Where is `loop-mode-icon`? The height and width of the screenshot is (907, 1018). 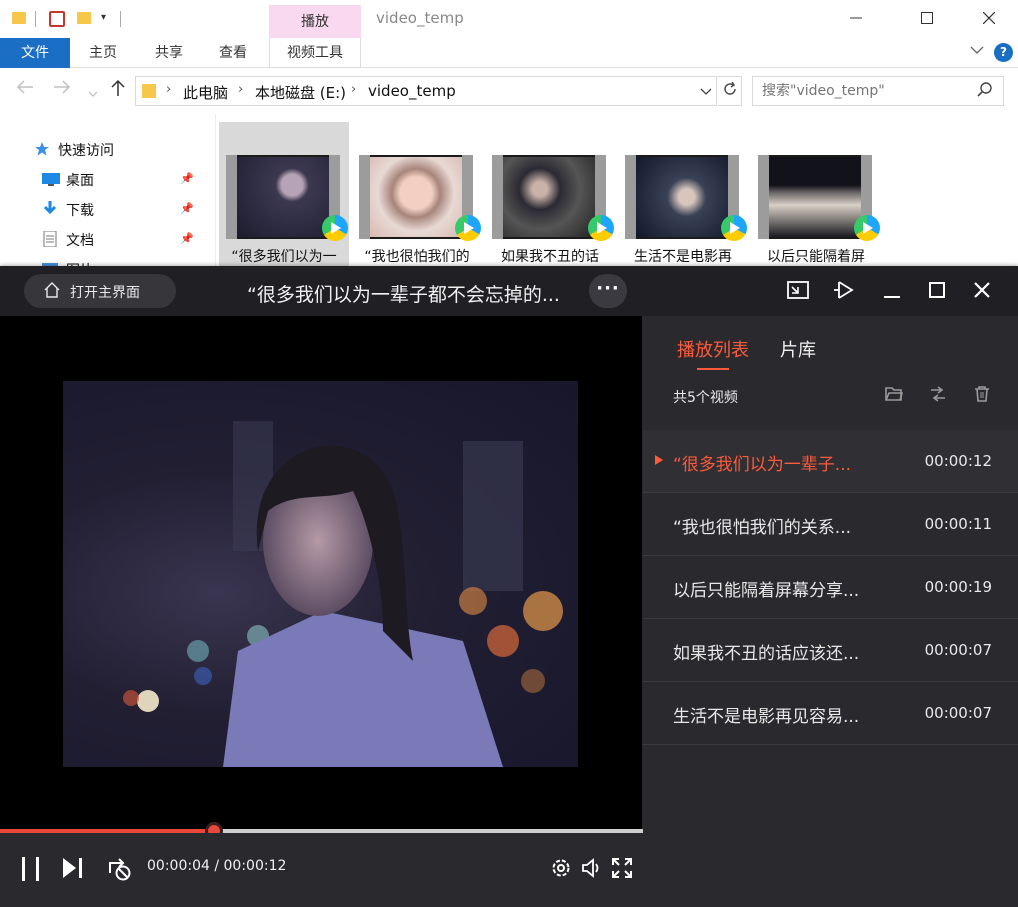
loop-mode-icon is located at coordinates (120, 871).